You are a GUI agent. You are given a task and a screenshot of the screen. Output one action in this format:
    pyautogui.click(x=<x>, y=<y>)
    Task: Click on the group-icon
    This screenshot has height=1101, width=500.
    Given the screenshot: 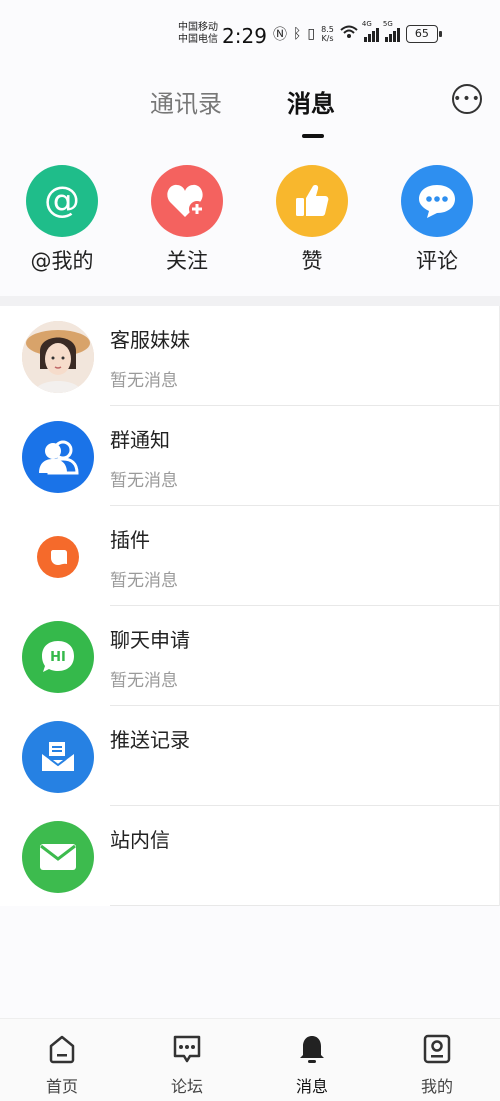 What is the action you would take?
    pyautogui.click(x=58, y=457)
    